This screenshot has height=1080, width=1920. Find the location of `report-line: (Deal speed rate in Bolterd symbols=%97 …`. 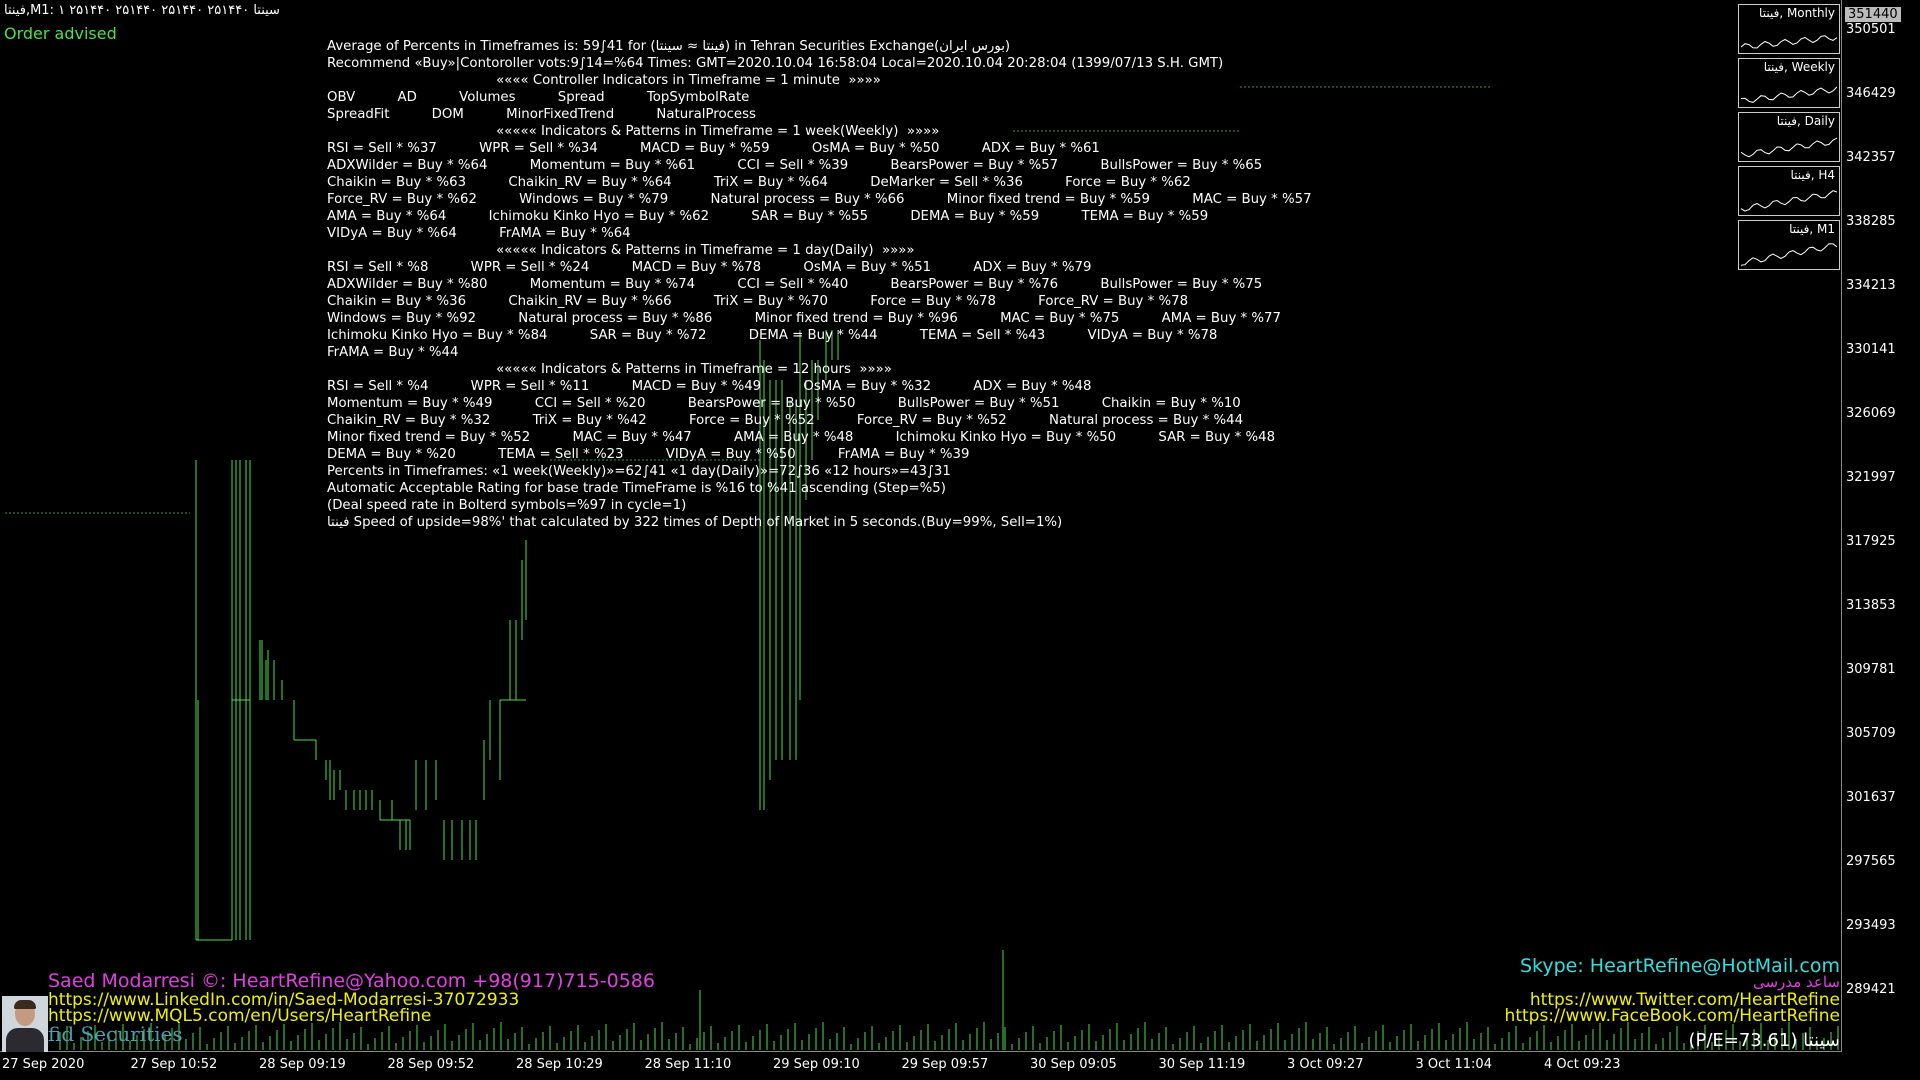

report-line: (Deal speed rate in Bolterd symbols=%97 … is located at coordinates (507, 505).